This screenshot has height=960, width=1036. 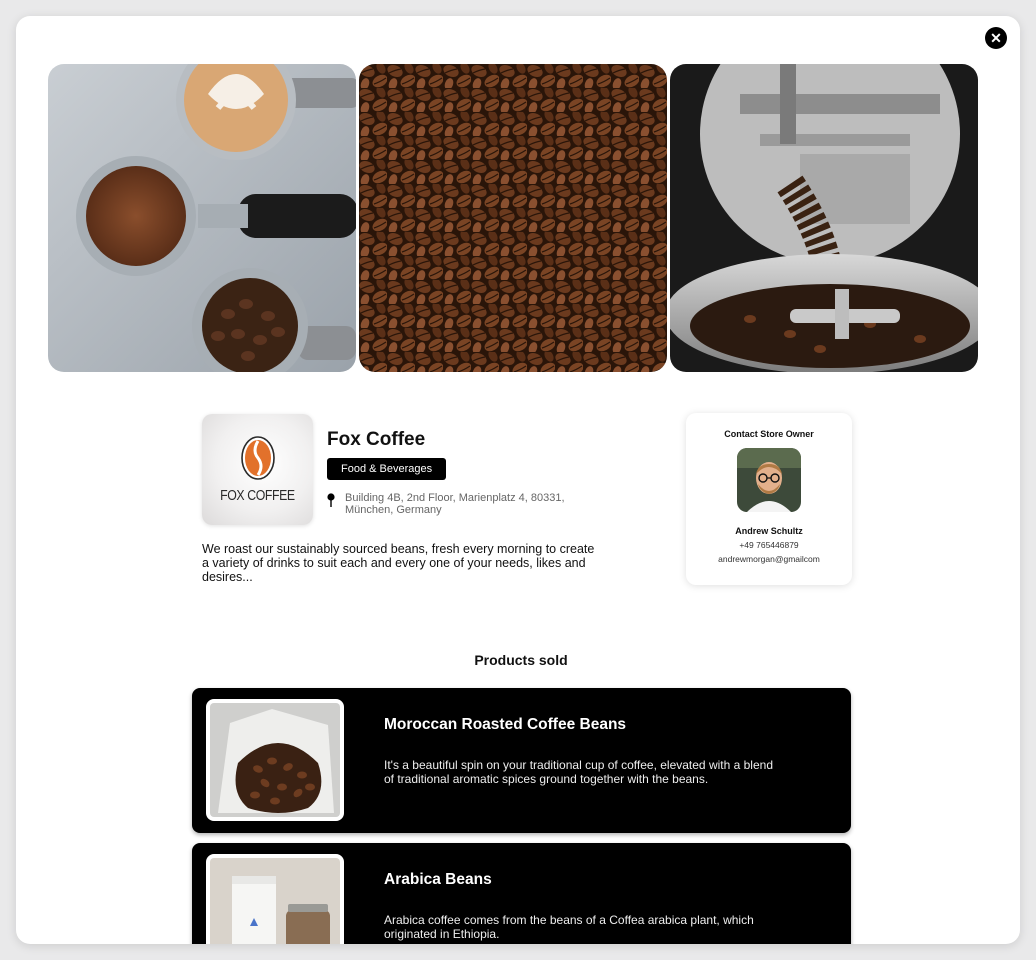 What do you see at coordinates (769, 434) in the screenshot?
I see `contact-title: Contact Store Owner` at bounding box center [769, 434].